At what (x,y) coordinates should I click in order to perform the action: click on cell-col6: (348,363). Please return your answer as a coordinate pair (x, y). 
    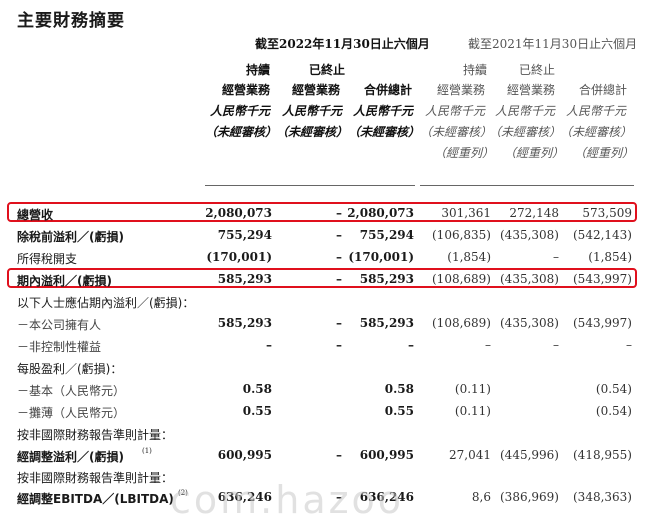
    Looking at the image, I should click on (602, 497).